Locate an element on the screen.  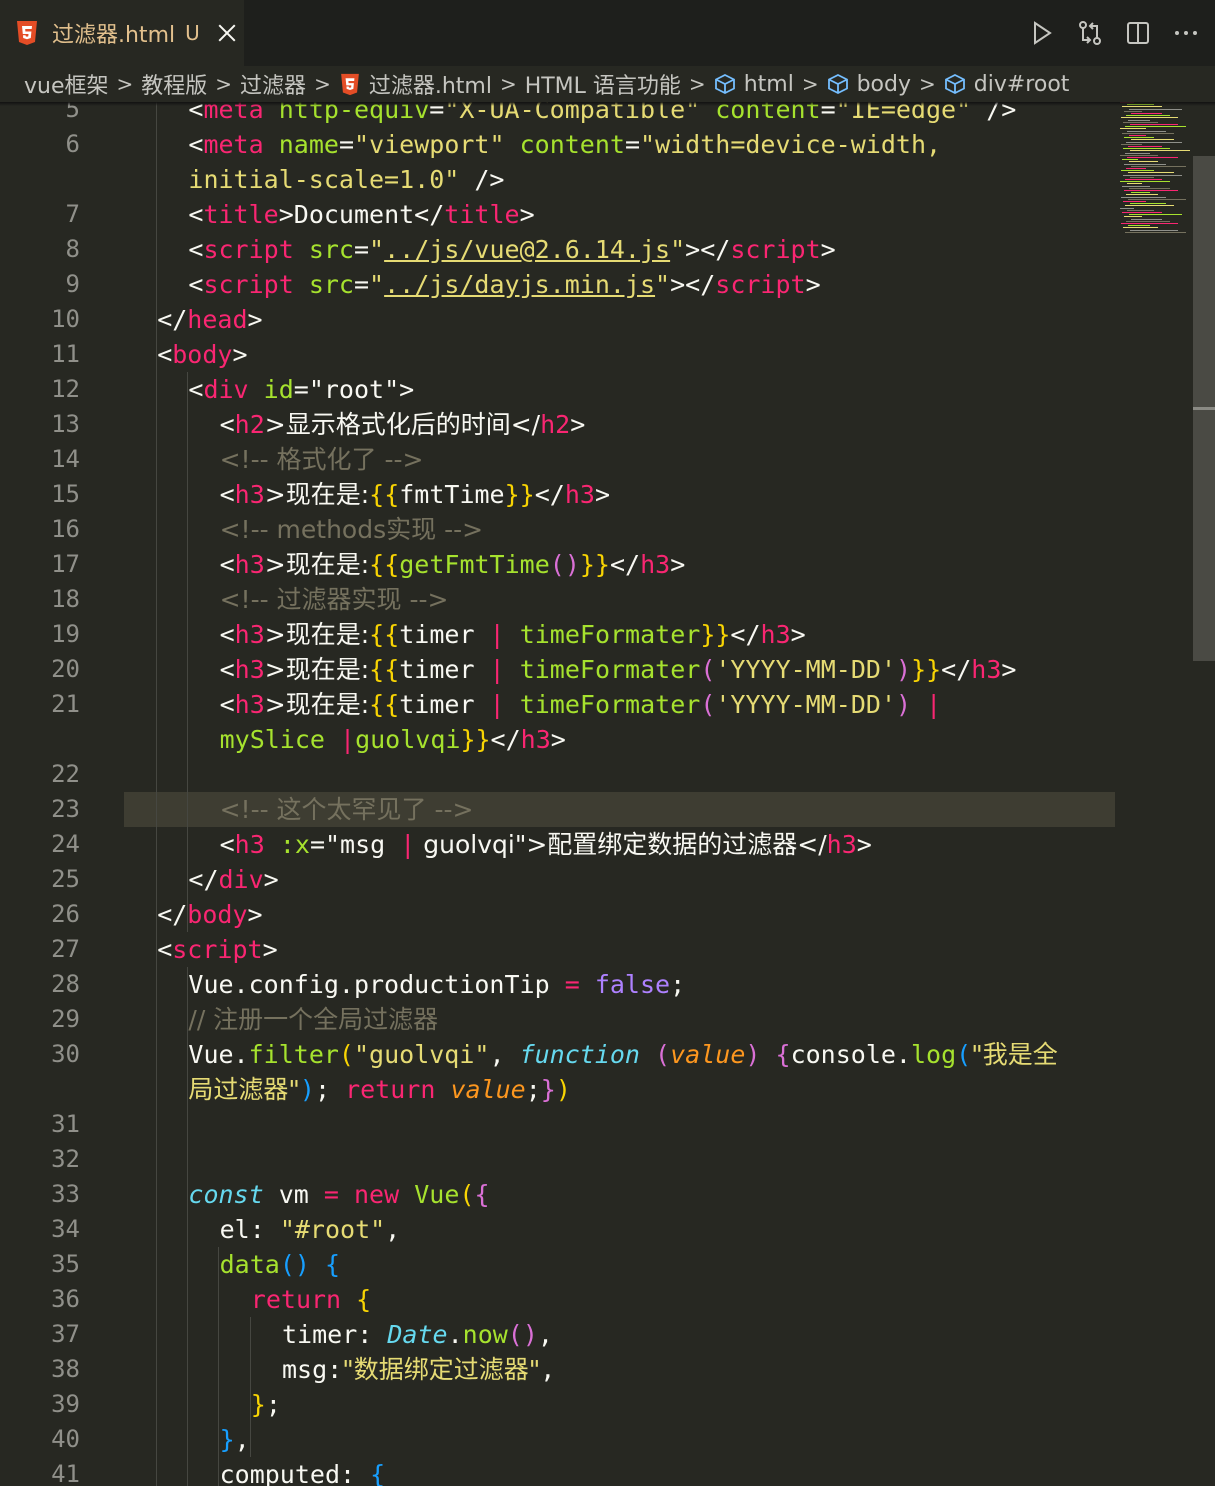
code-token: ></ is located at coordinates (693, 284).